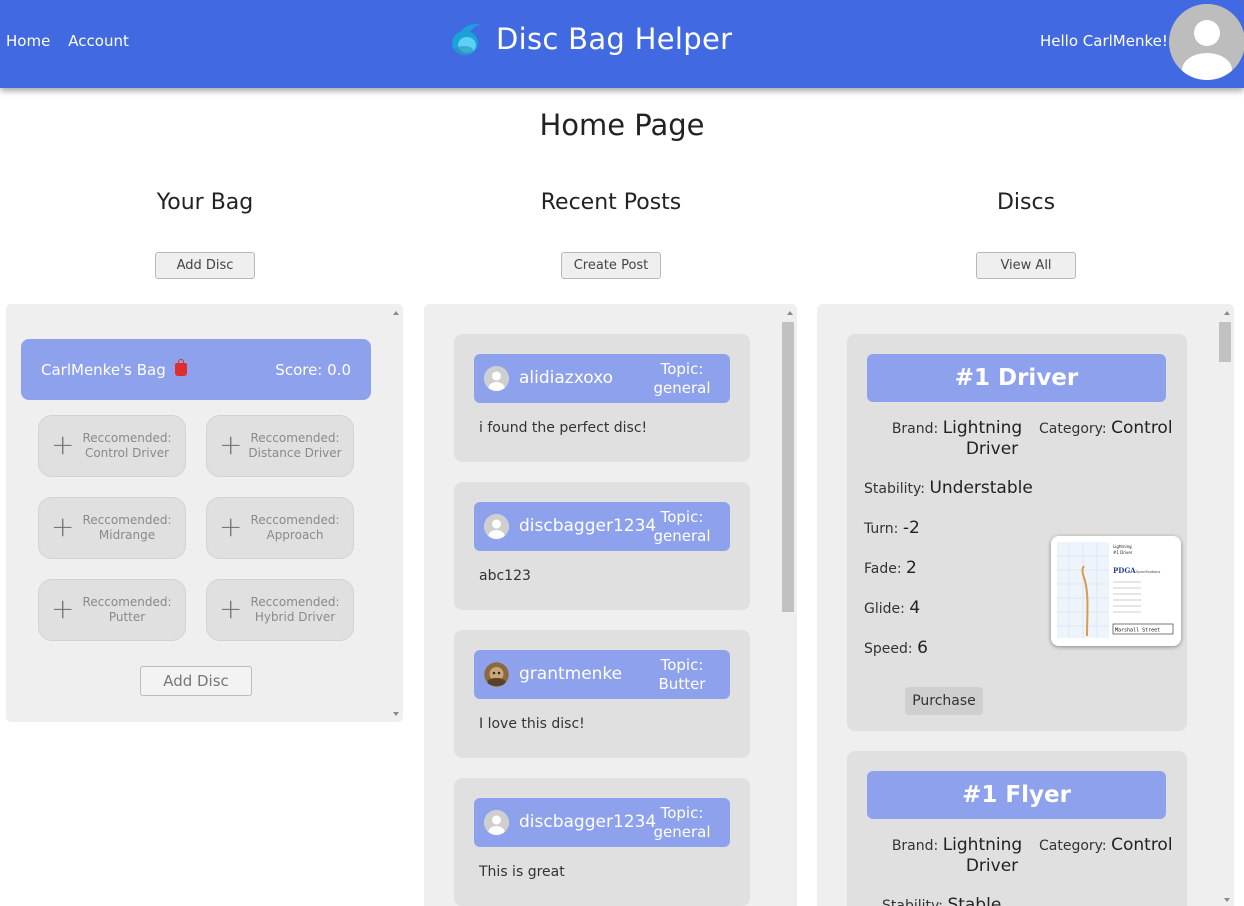  Describe the element at coordinates (974, 900) in the screenshot. I see `stability-value: Stable` at that location.